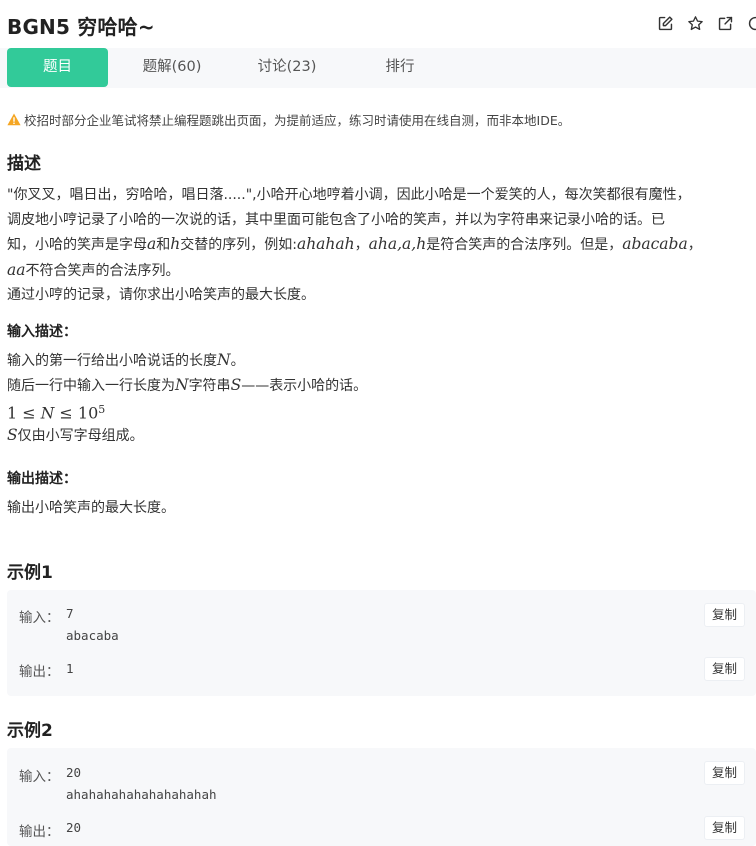 This screenshot has width=756, height=846. Describe the element at coordinates (725, 23) in the screenshot. I see `share-icon` at that location.